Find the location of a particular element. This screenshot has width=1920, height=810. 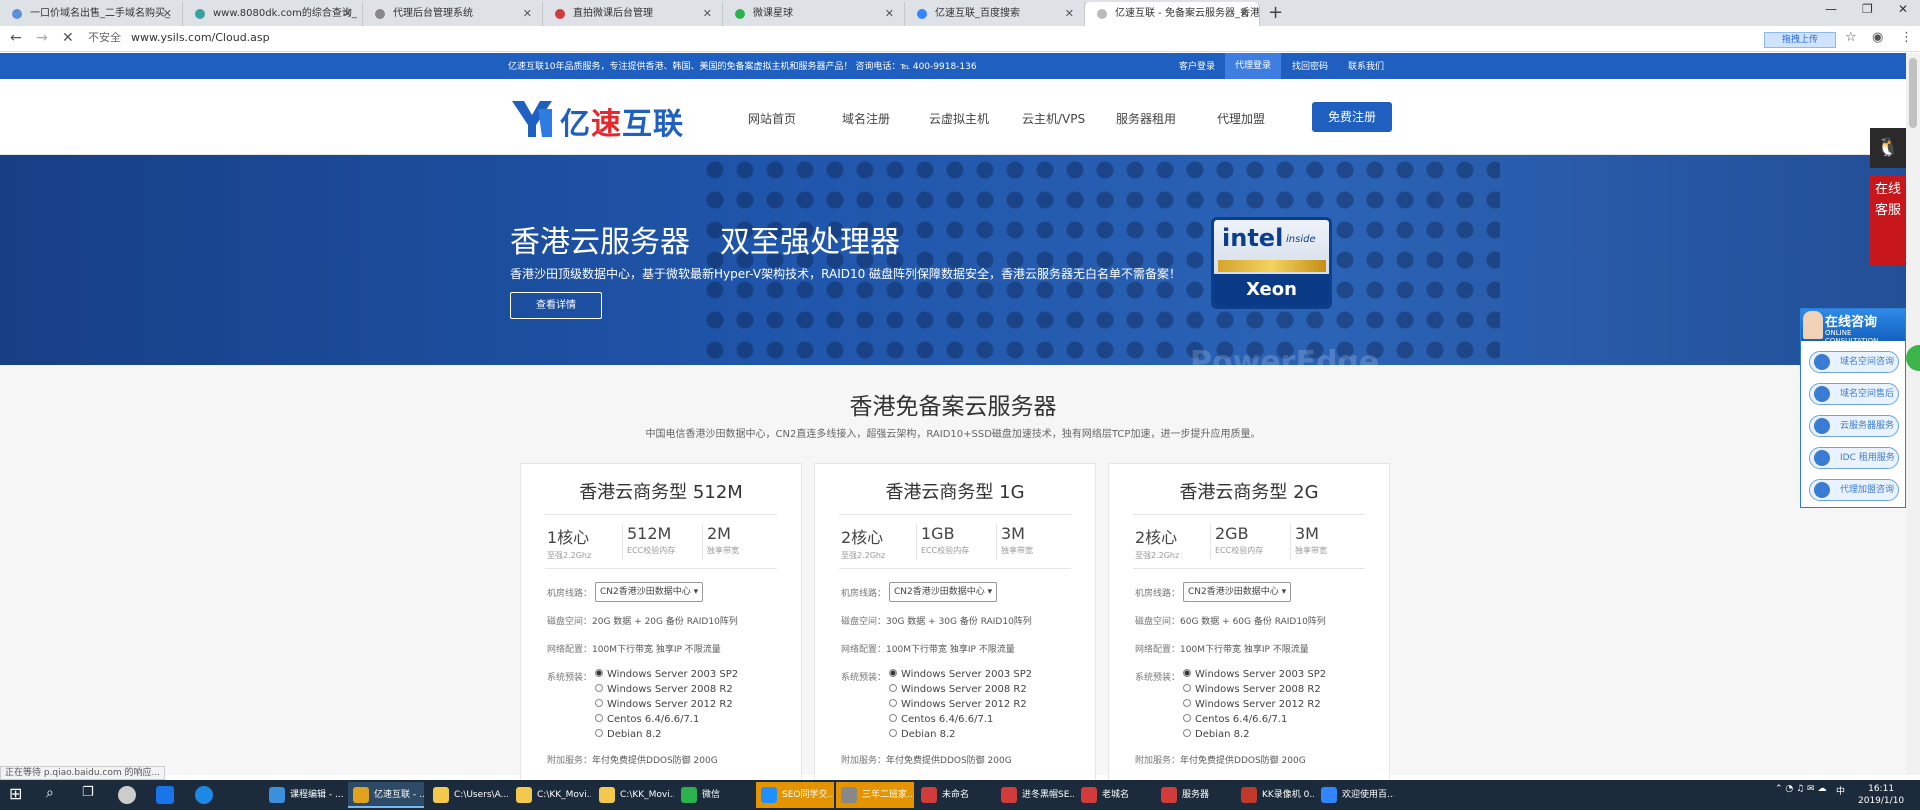

consult-cloud-button: 云服务器服务 is located at coordinates (1854, 426).